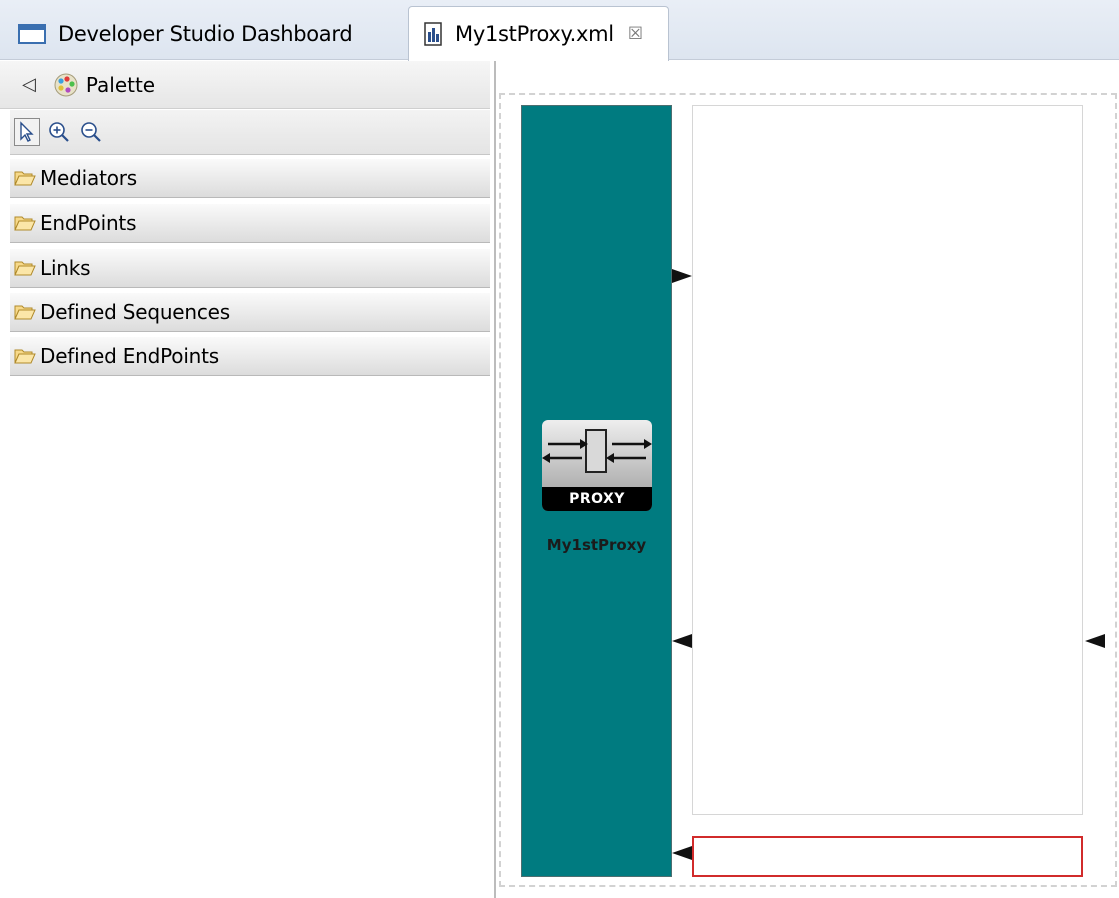 The height and width of the screenshot is (898, 1119). I want to click on proxy-badge: PROXY, so click(597, 499).